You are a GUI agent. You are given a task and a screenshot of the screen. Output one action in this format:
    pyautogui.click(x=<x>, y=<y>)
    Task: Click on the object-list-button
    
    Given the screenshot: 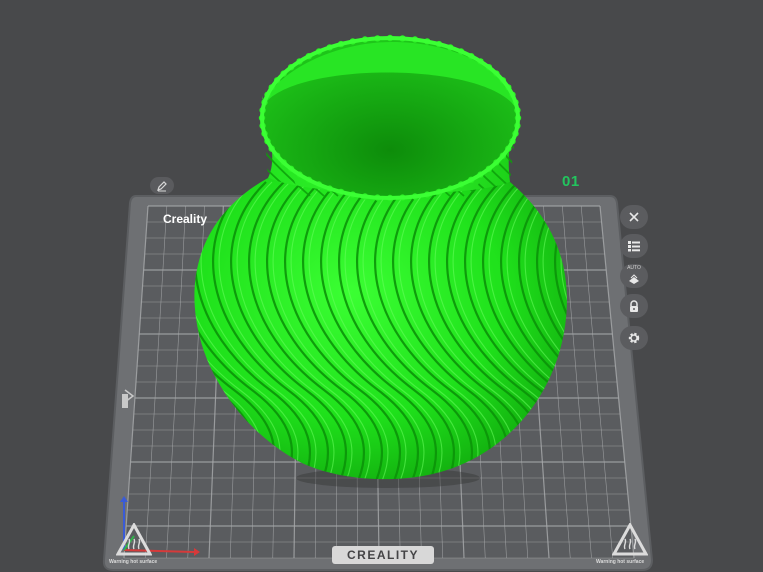 What is the action you would take?
    pyautogui.click(x=634, y=246)
    